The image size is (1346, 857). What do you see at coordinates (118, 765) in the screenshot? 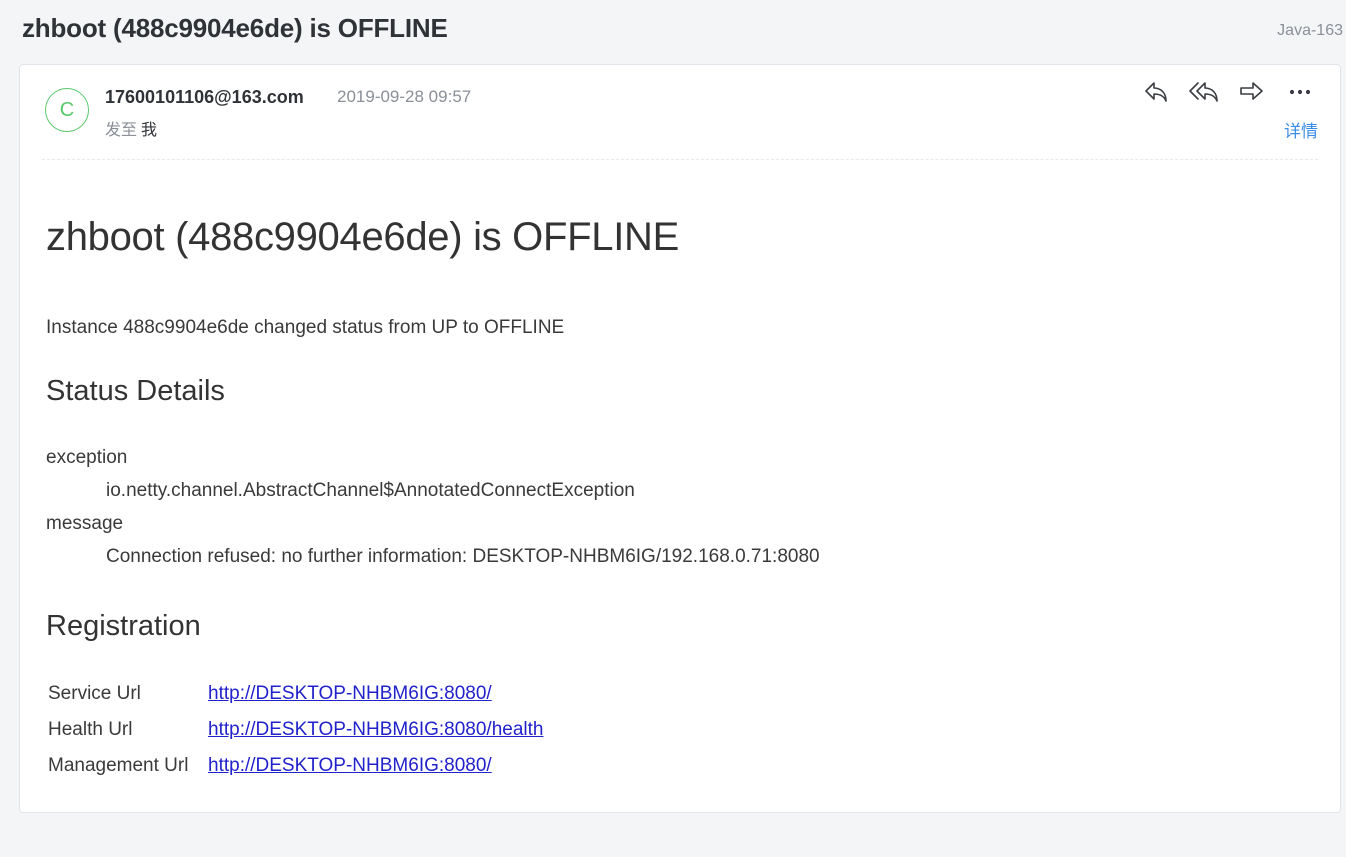
I see `registration-label: Management Url` at bounding box center [118, 765].